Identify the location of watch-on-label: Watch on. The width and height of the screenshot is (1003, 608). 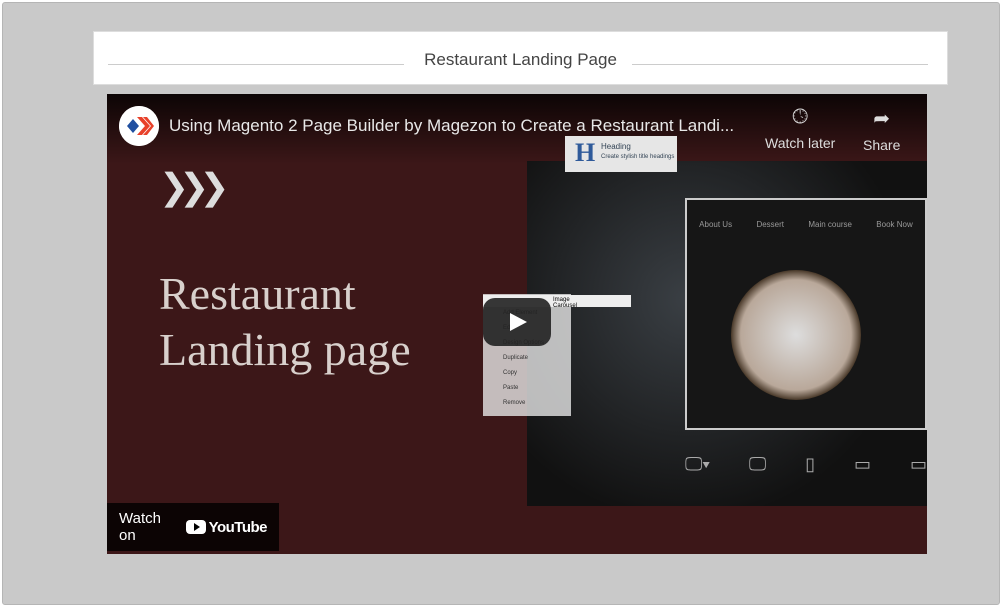
(140, 527).